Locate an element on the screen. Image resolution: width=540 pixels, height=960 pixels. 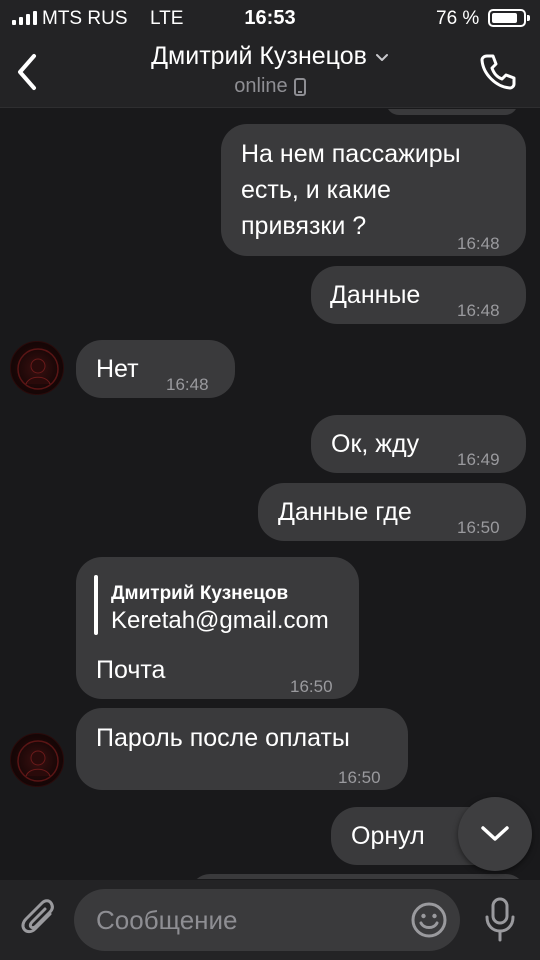
reply-quote-bar is located at coordinates (96, 605).